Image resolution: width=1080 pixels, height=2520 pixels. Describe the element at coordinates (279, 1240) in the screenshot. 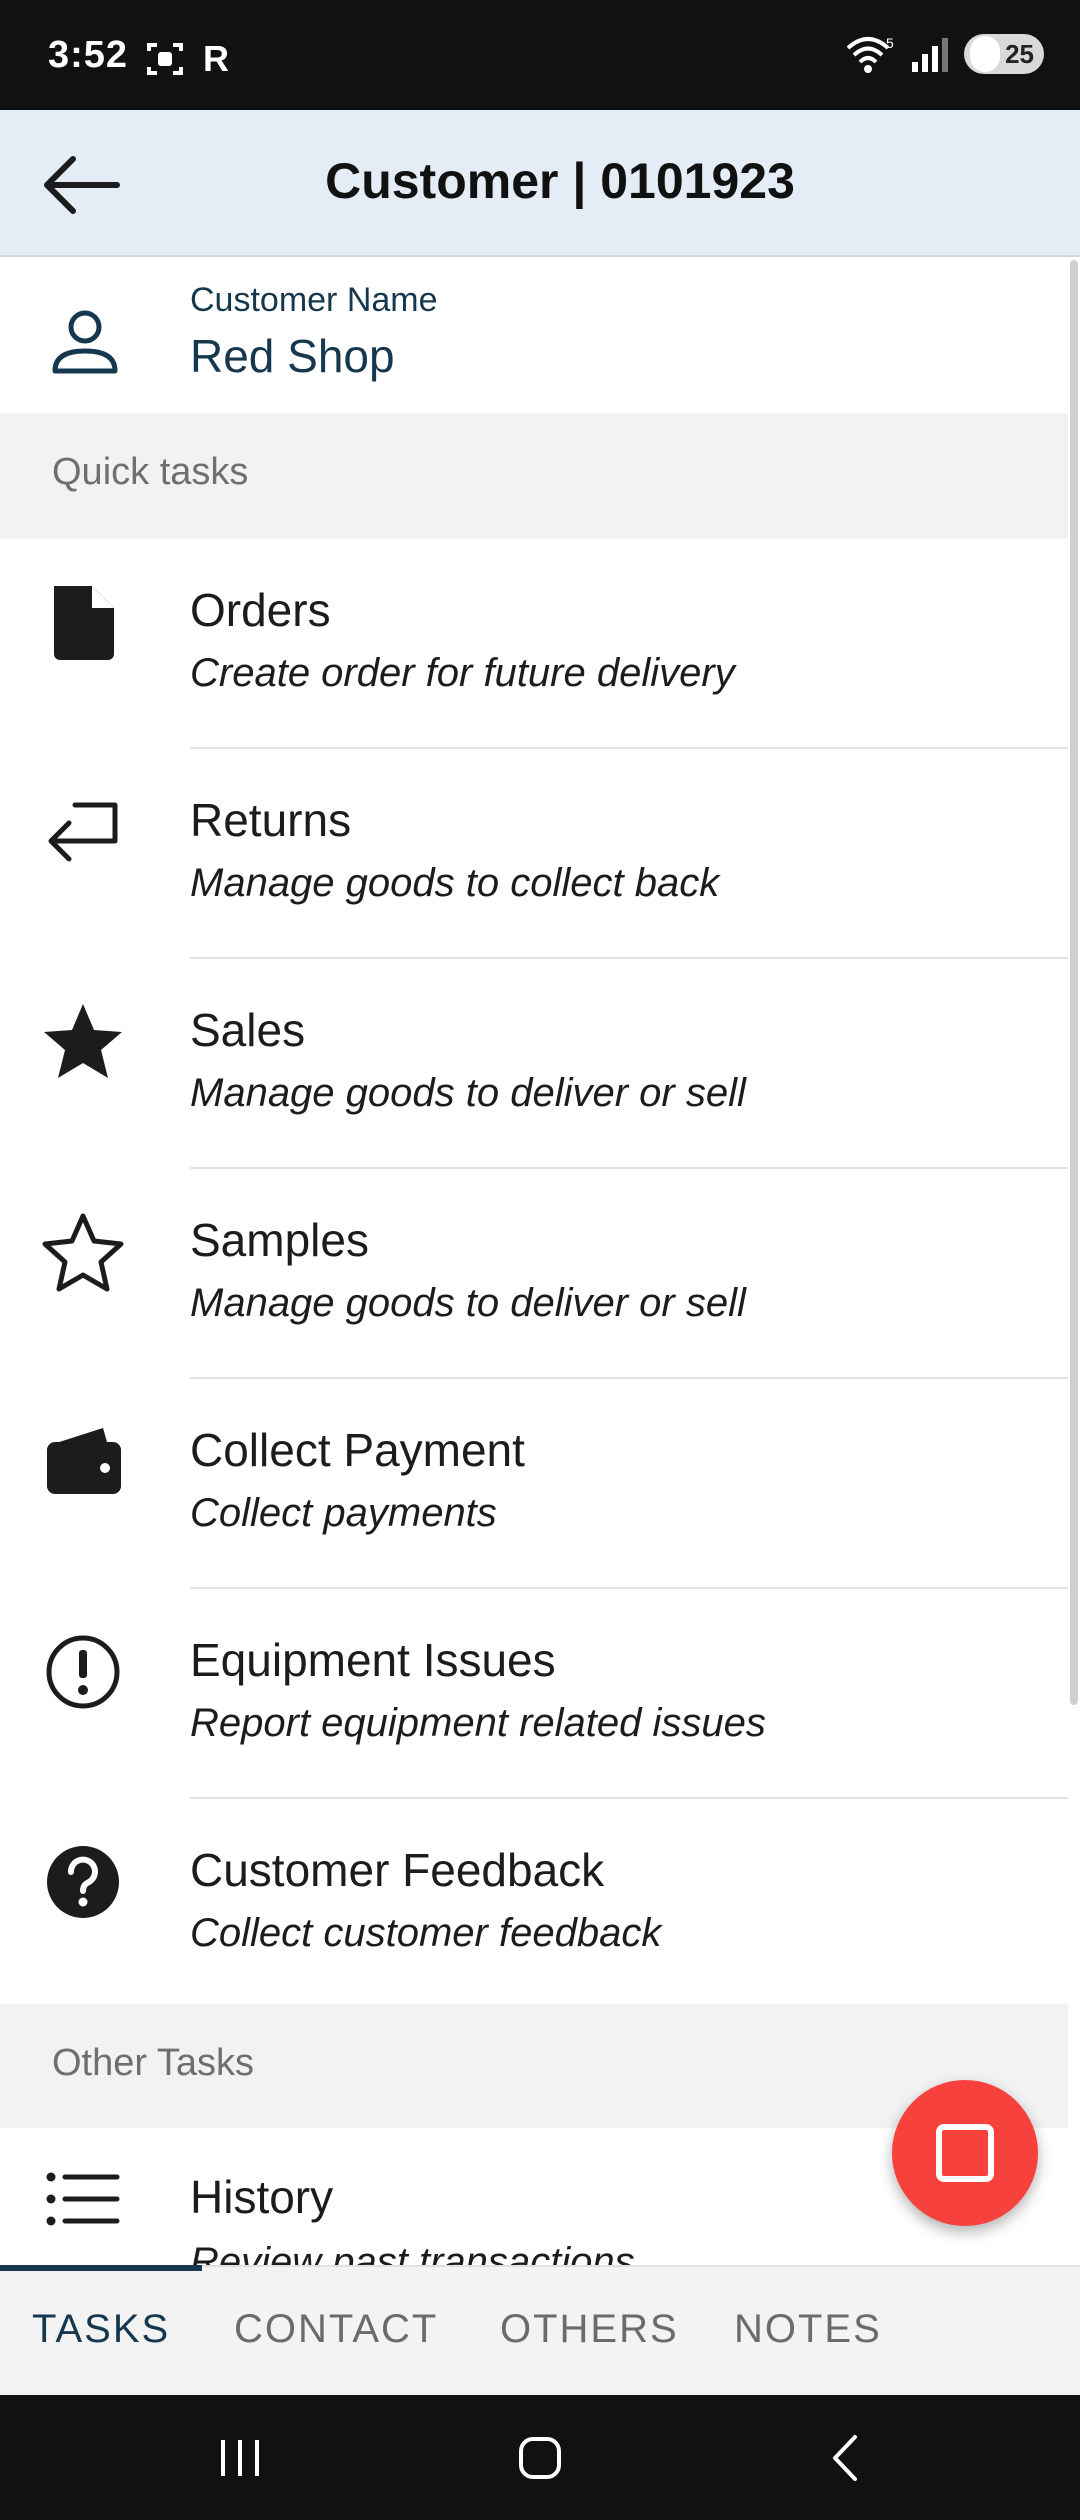

I see `task-title: Samples` at that location.